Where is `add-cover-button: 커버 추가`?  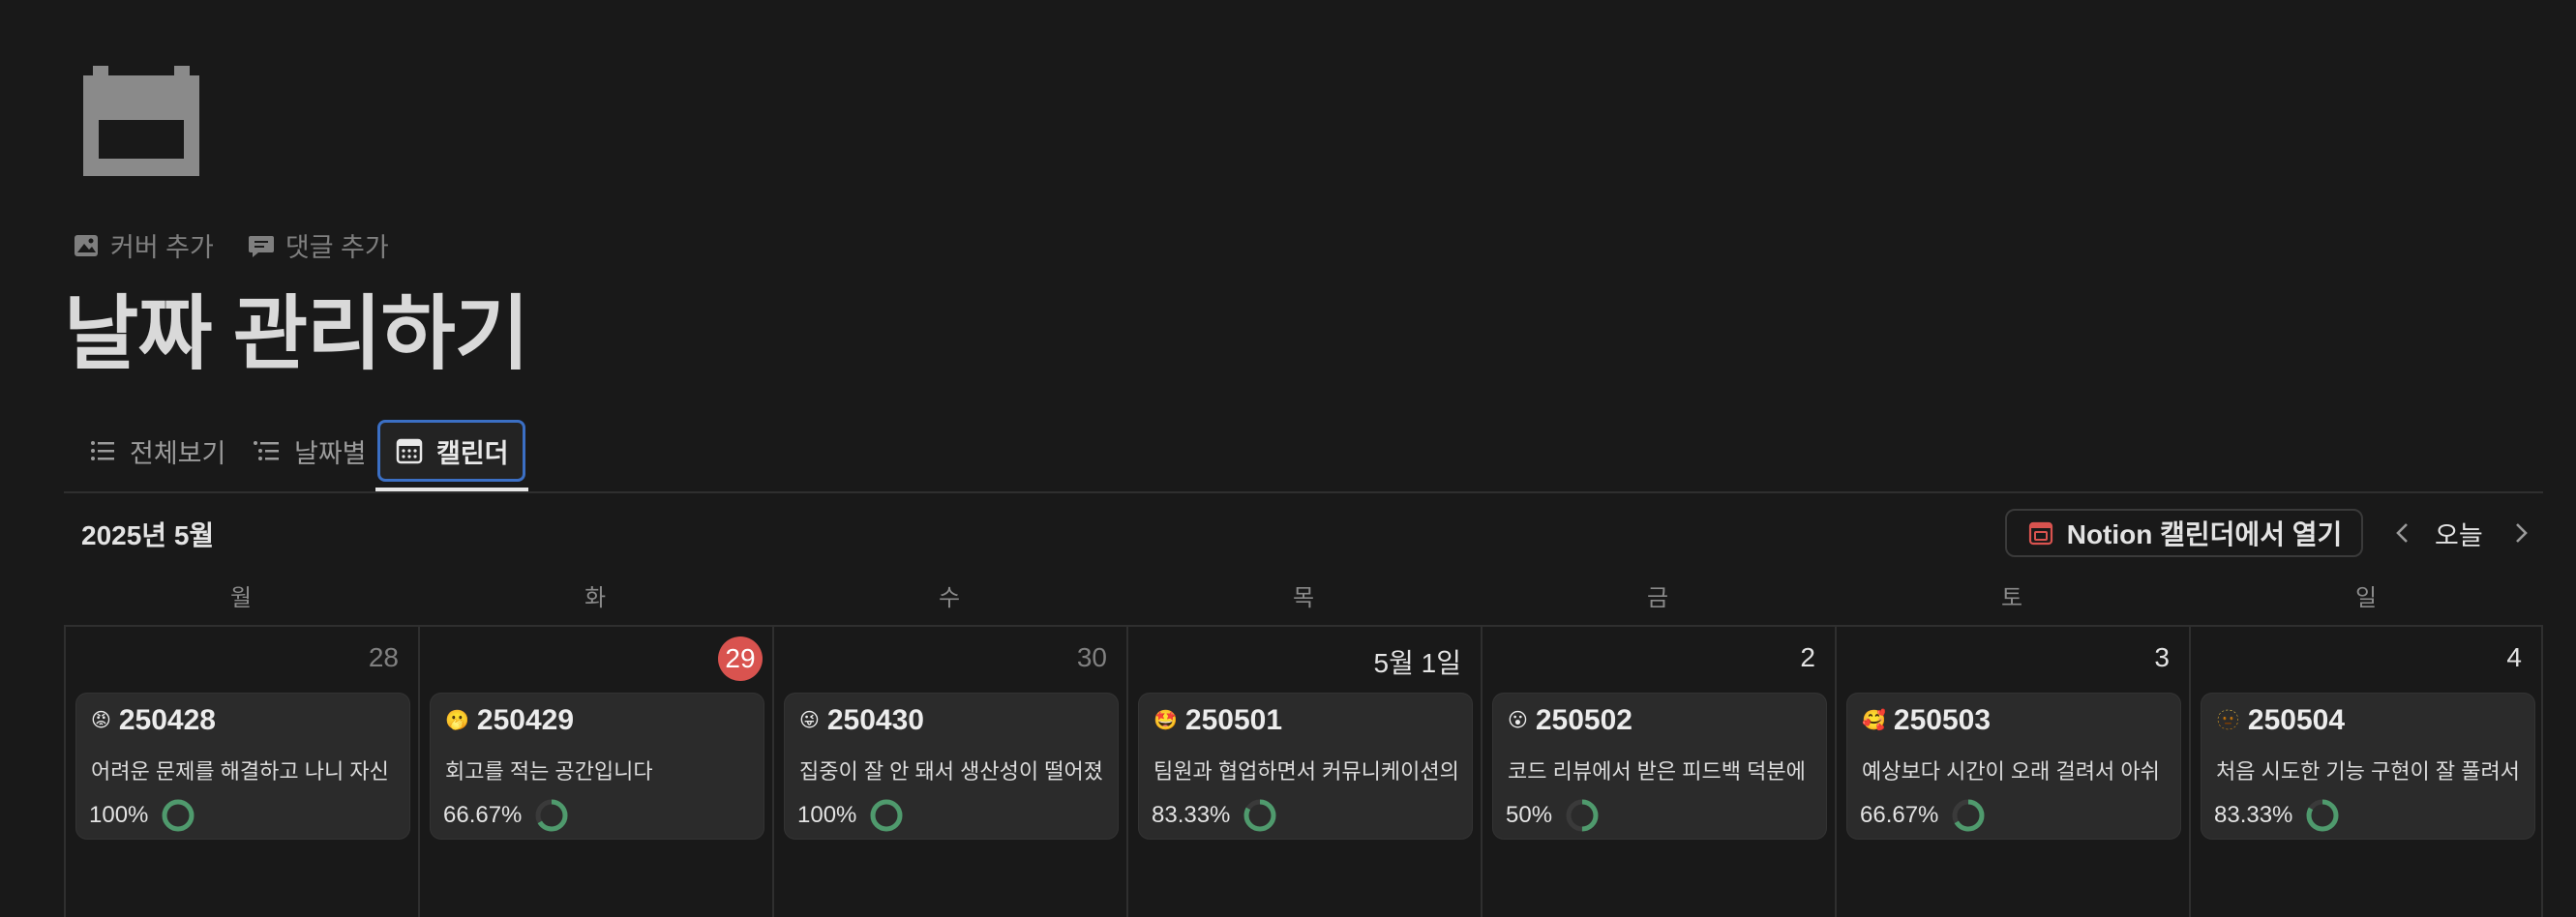 add-cover-button: 커버 추가 is located at coordinates (143, 245).